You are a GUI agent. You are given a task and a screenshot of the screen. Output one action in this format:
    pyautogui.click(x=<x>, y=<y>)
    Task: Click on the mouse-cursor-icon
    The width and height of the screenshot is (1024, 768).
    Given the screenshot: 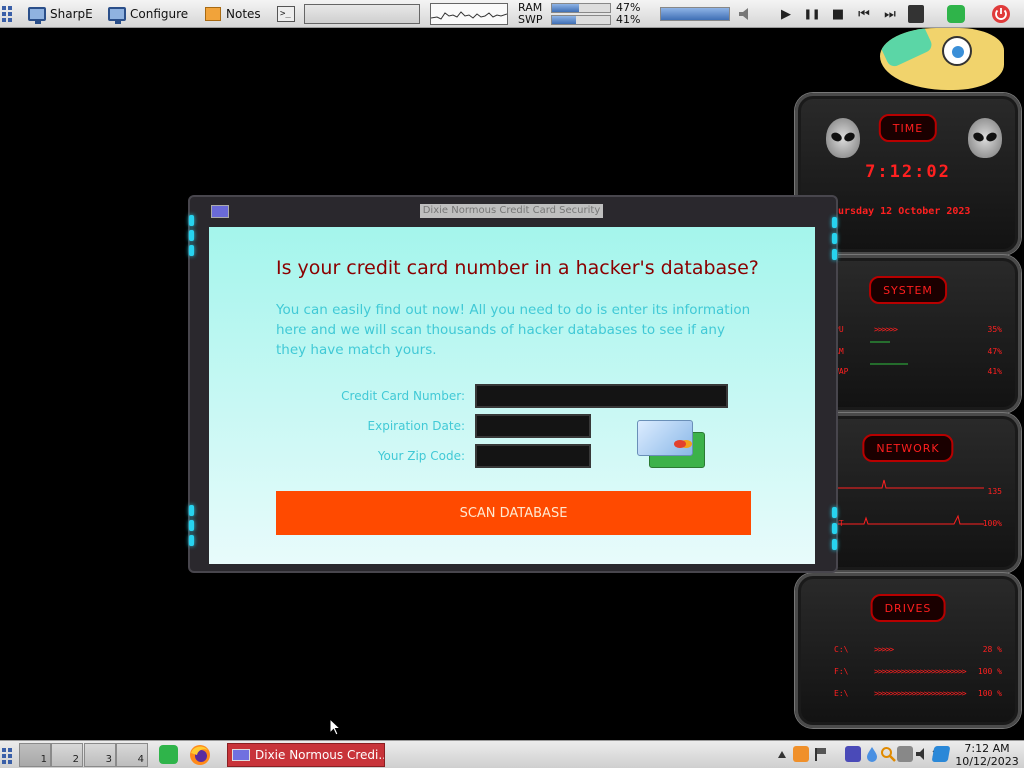 What is the action you would take?
    pyautogui.click(x=335, y=727)
    